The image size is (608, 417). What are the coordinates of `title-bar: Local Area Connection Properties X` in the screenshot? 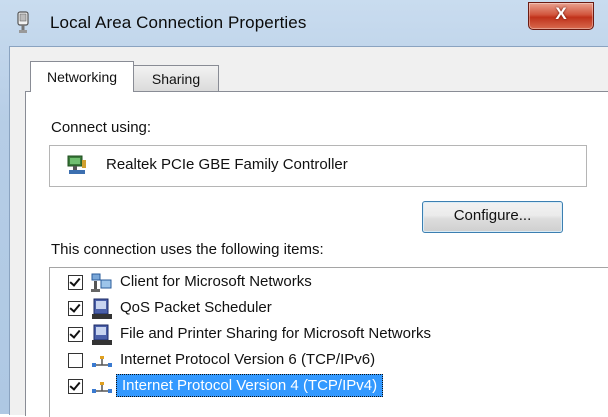 It's located at (304, 23).